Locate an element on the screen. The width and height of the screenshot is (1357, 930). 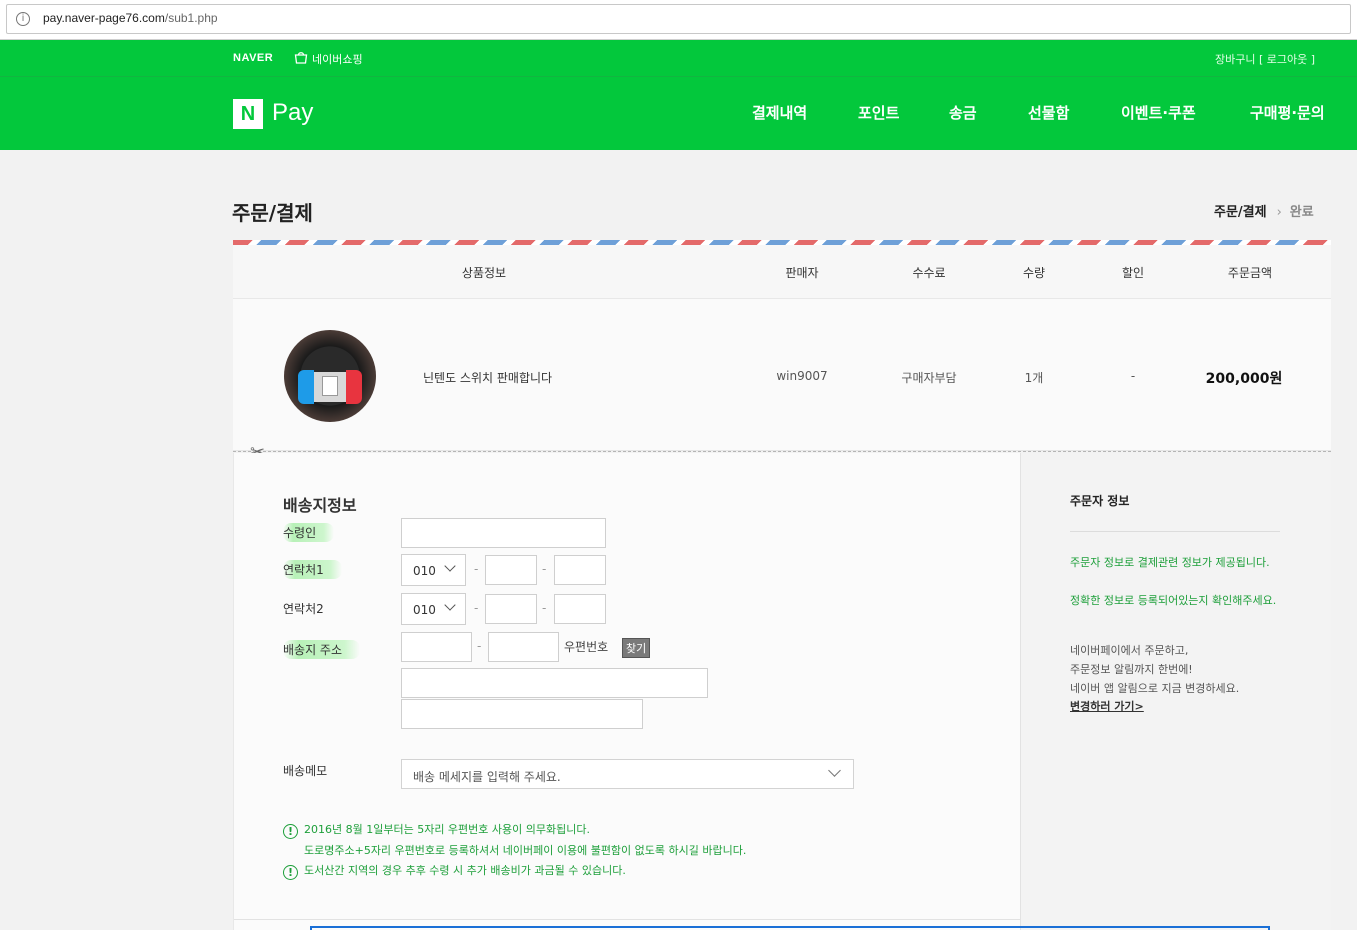
header-top-bar is located at coordinates (678, 58).